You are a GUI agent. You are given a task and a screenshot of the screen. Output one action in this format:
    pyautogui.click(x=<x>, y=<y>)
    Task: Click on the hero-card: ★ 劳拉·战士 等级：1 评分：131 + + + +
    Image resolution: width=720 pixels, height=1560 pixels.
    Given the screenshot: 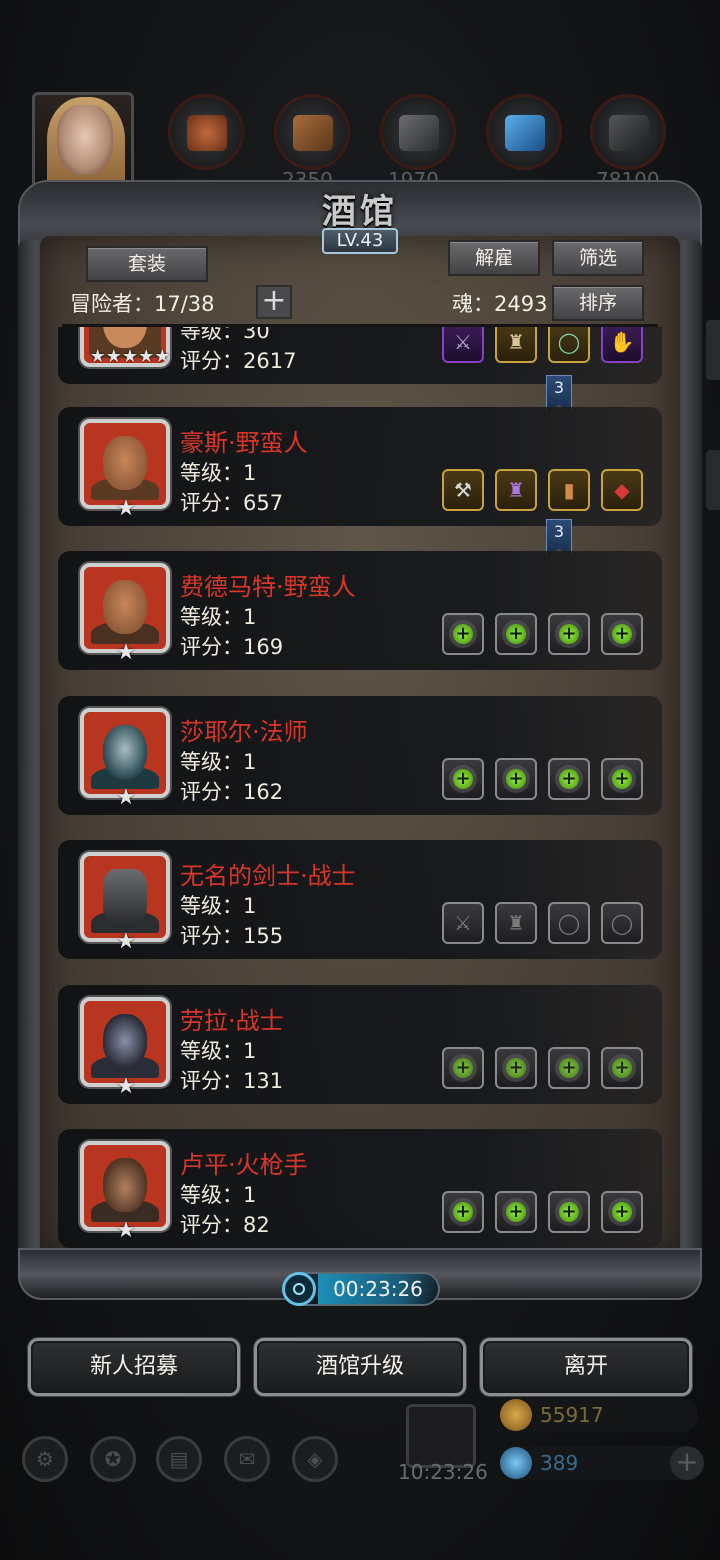 What is the action you would take?
    pyautogui.click(x=360, y=1044)
    